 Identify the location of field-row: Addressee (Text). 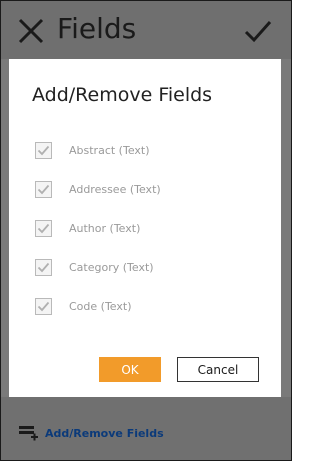
(98, 189).